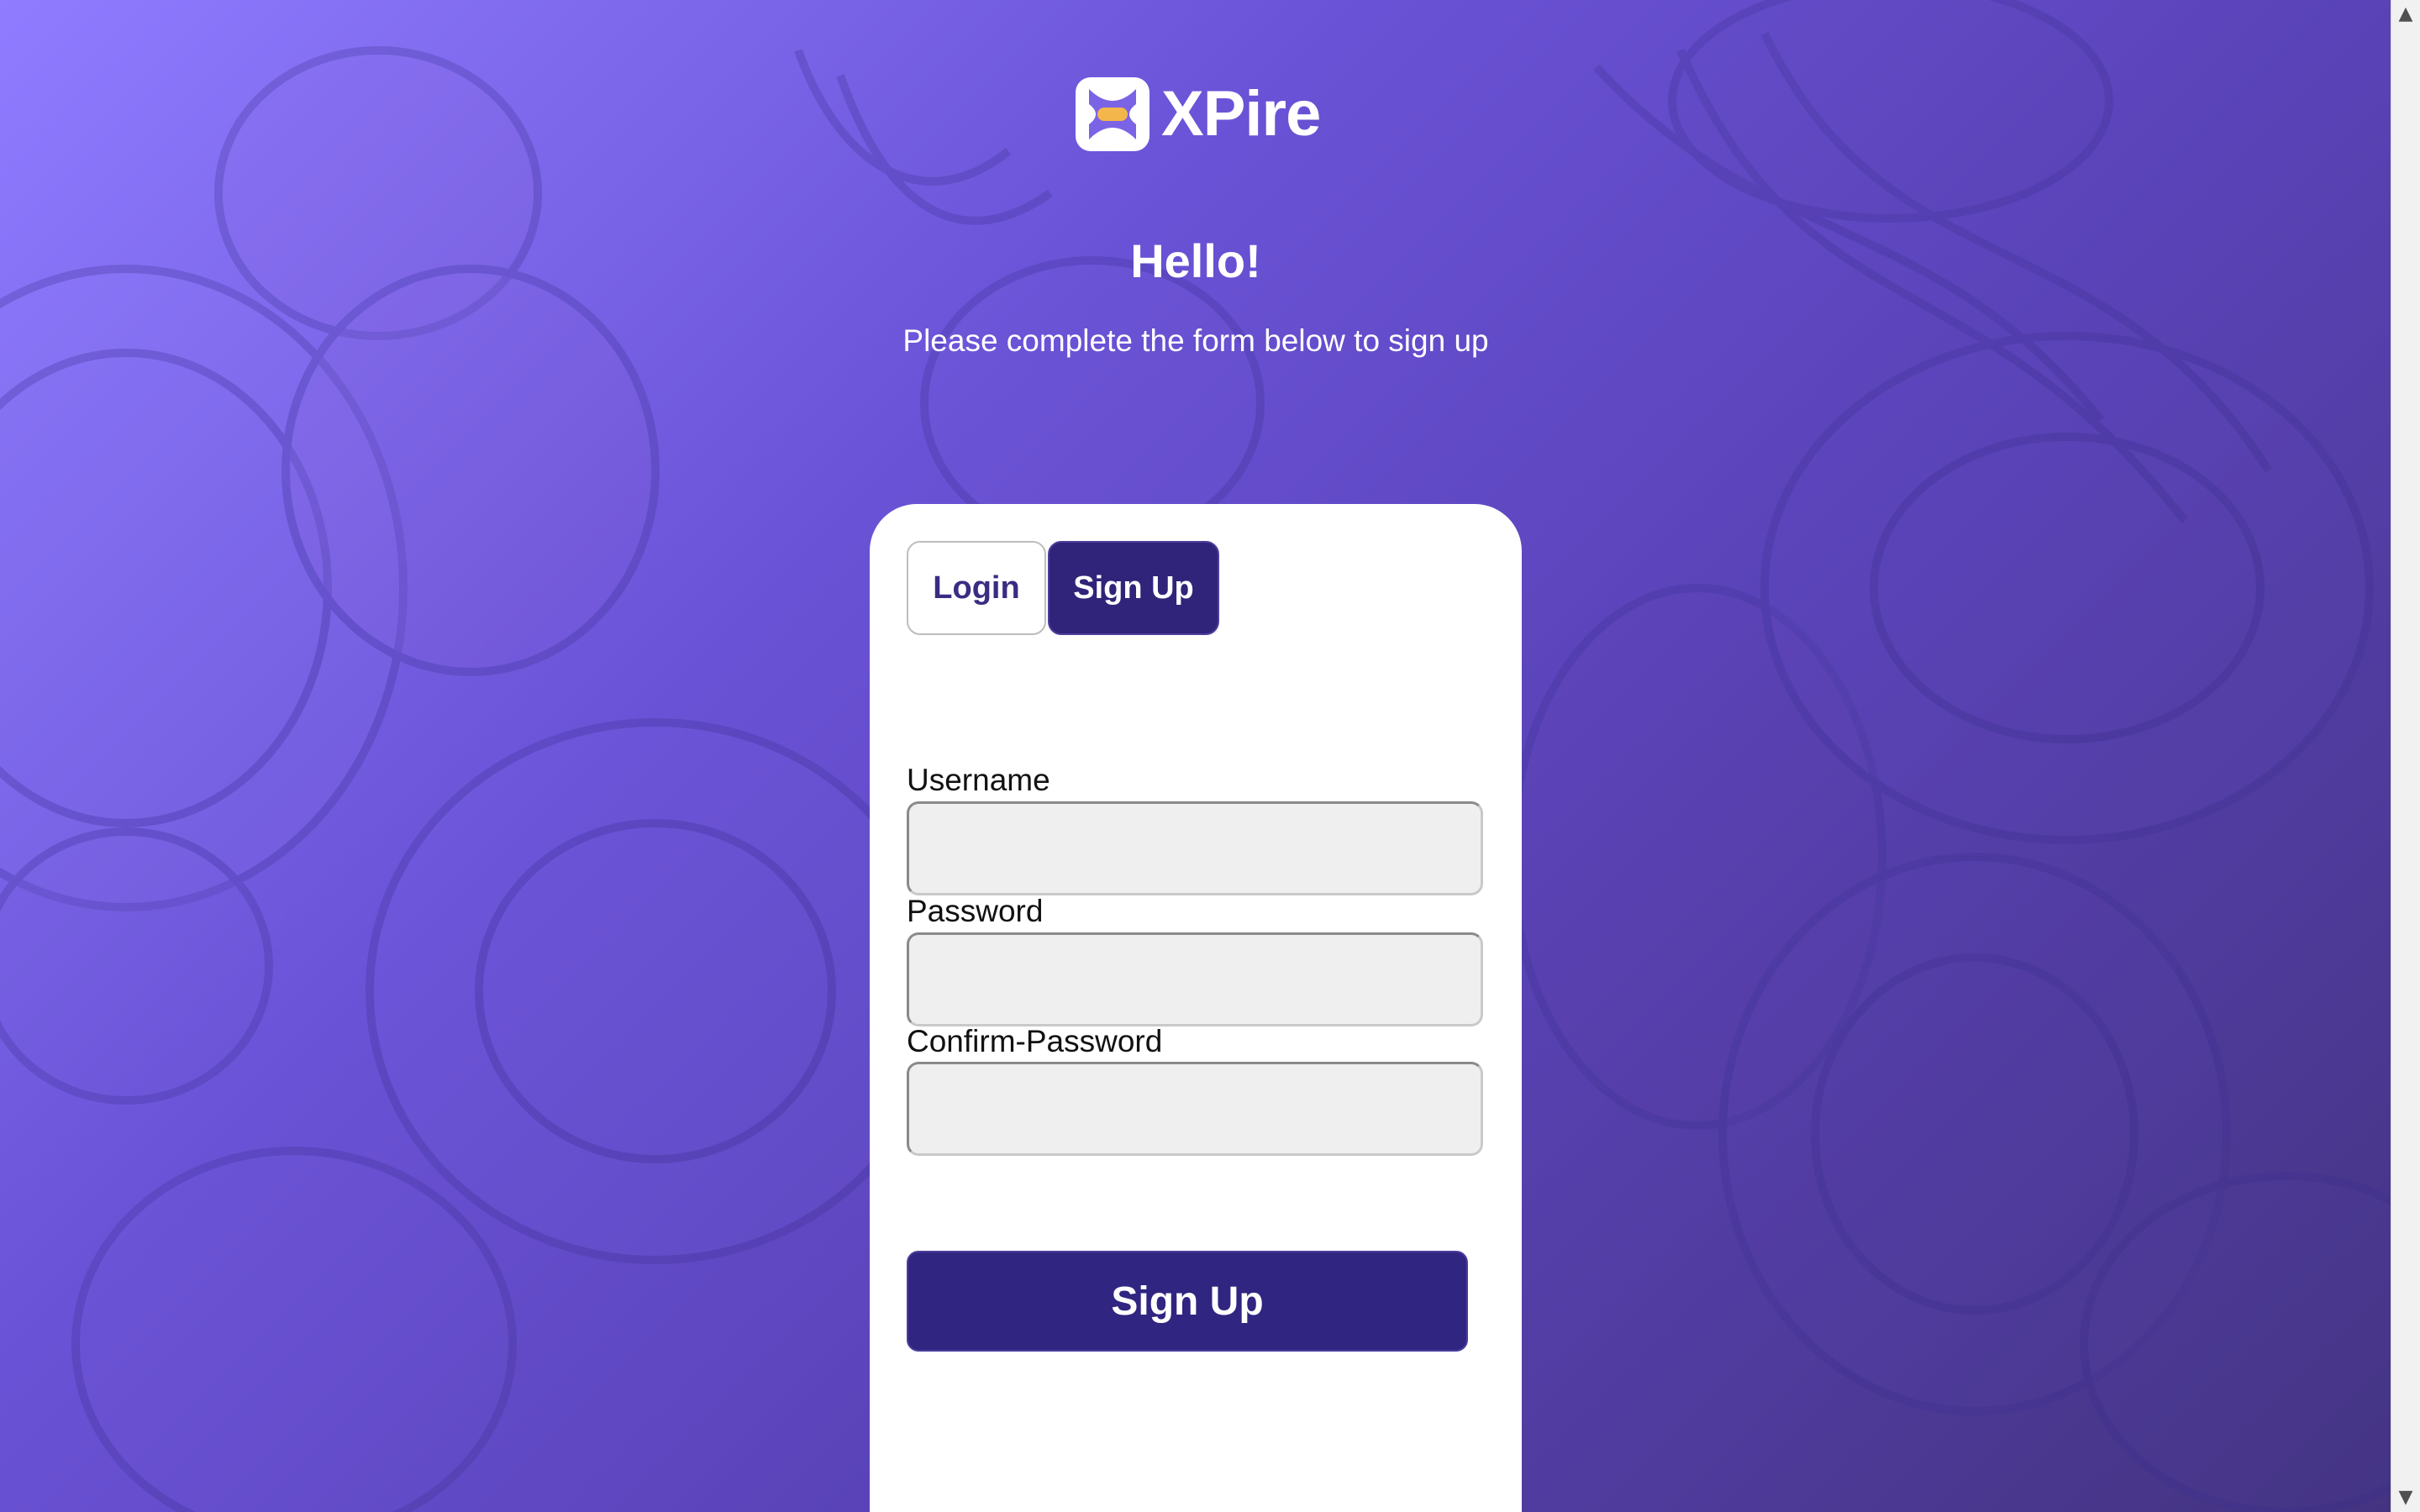 Image resolution: width=2420 pixels, height=1512 pixels. Describe the element at coordinates (1241, 114) in the screenshot. I see `brand-name: XPire` at that location.